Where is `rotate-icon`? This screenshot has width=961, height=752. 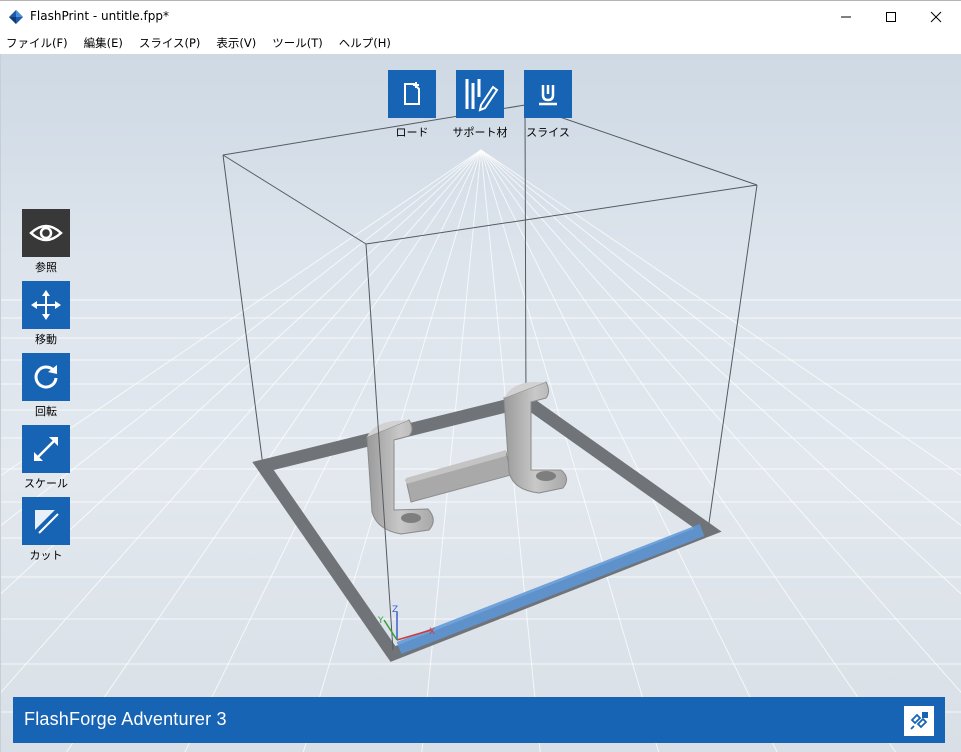 rotate-icon is located at coordinates (46, 377).